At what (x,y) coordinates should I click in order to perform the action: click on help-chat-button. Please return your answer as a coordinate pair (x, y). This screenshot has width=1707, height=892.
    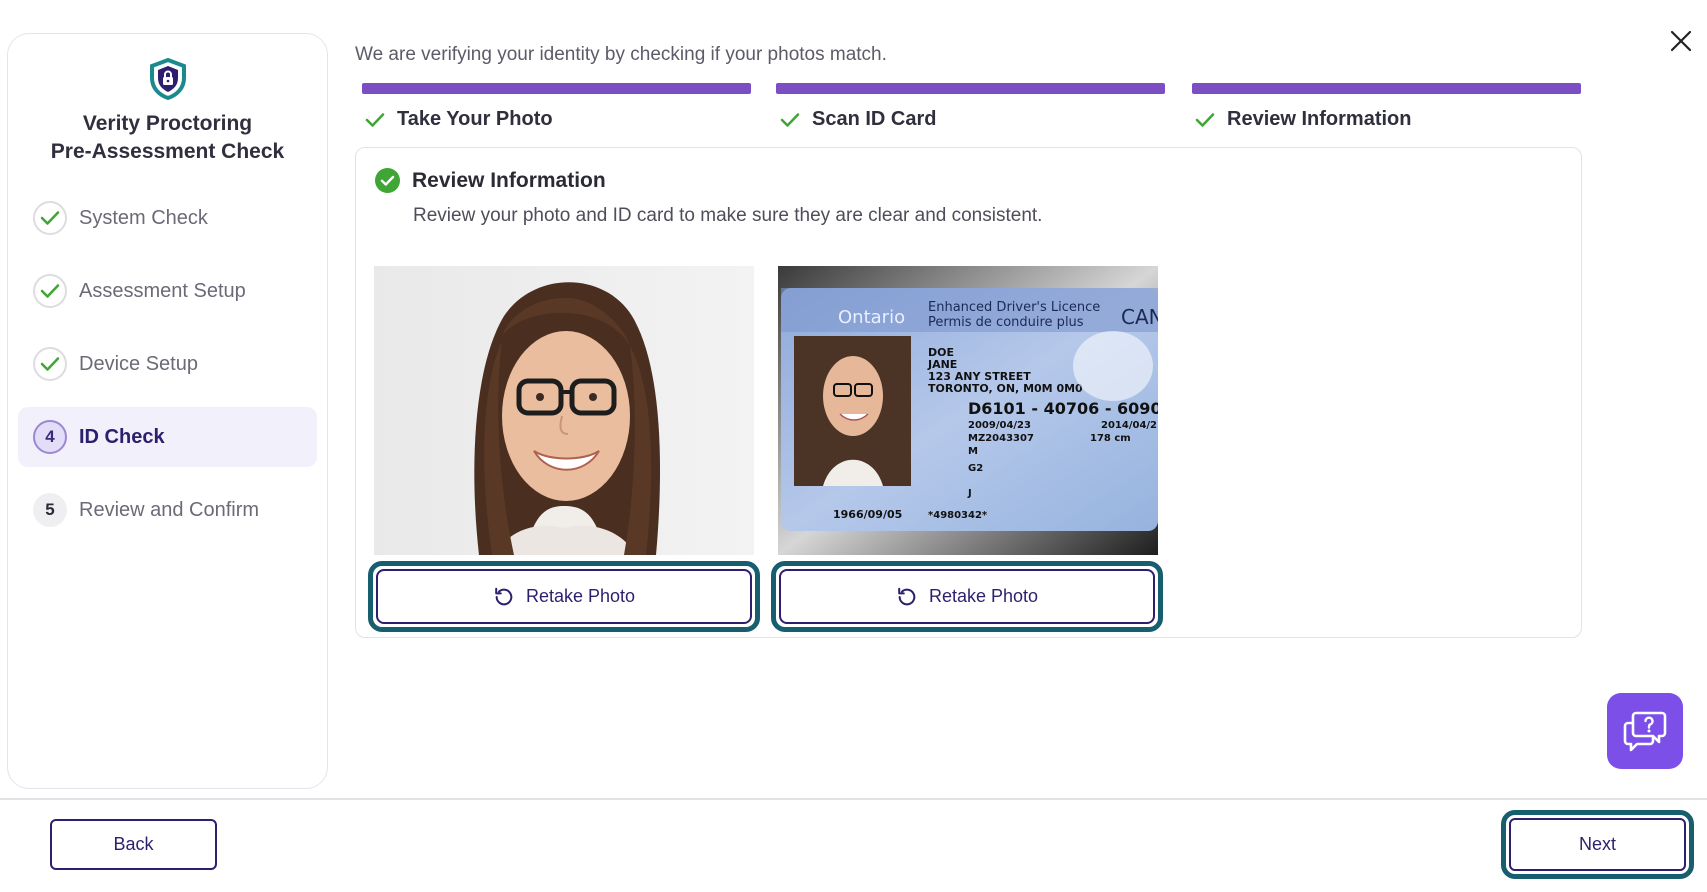
    Looking at the image, I should click on (1645, 731).